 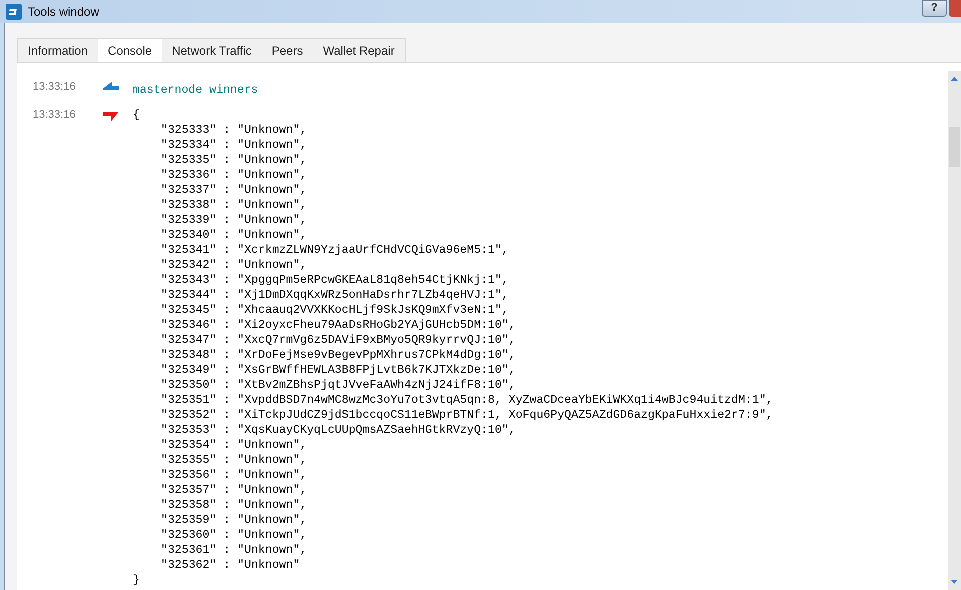 What do you see at coordinates (234, 145) in the screenshot?
I see `json-line: "325334" : "Unknown",` at bounding box center [234, 145].